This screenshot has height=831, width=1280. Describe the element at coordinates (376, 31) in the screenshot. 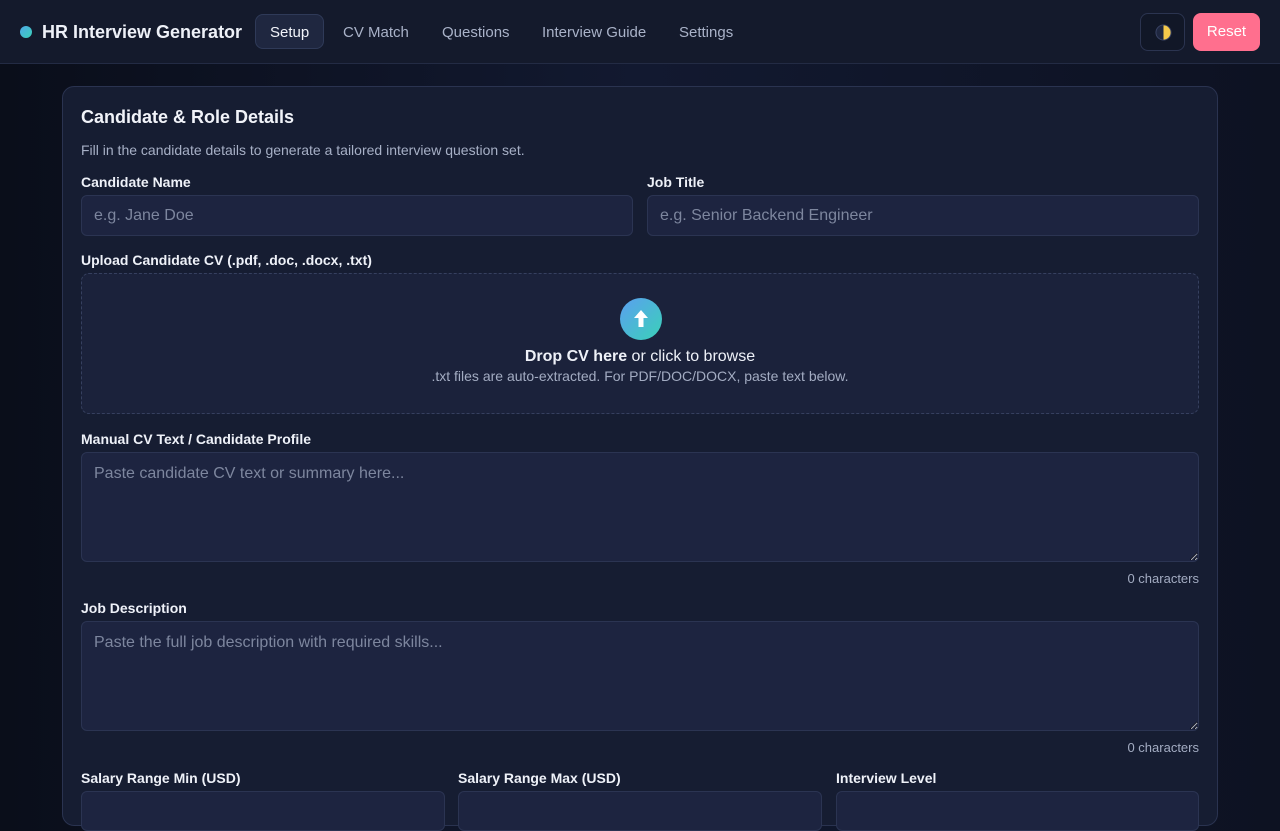

I see `tab-cv-match: CV Match` at that location.